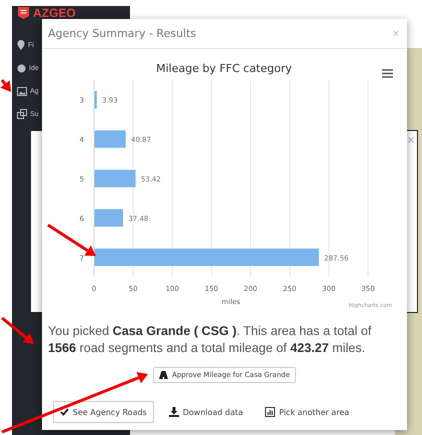 The height and width of the screenshot is (435, 422). What do you see at coordinates (122, 33) in the screenshot?
I see `dialog-title: Agency Summary - Results` at bounding box center [122, 33].